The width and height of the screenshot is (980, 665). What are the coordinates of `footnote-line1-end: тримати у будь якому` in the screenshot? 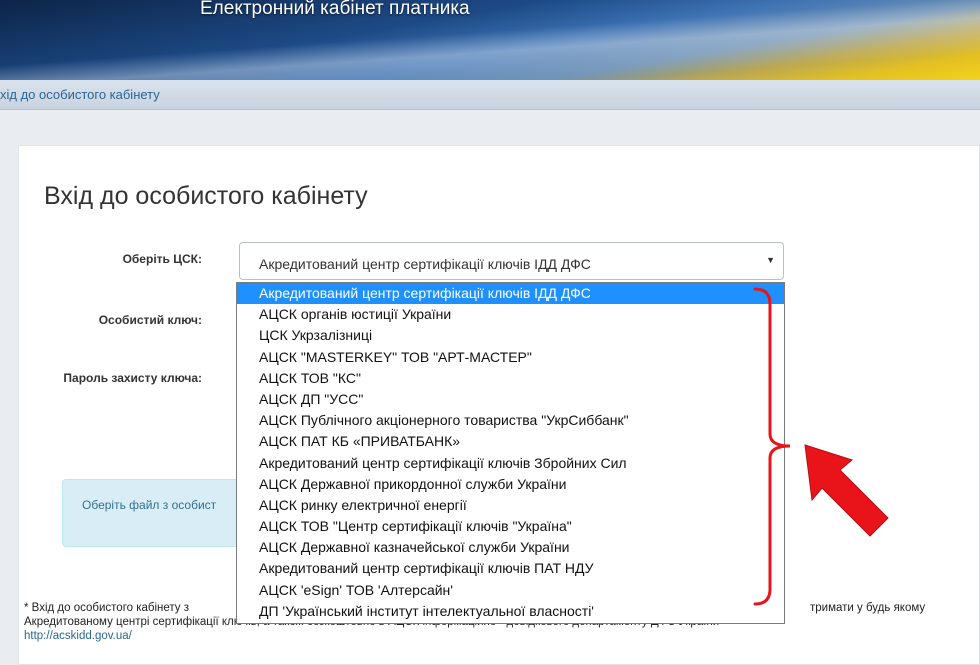 It's located at (868, 608).